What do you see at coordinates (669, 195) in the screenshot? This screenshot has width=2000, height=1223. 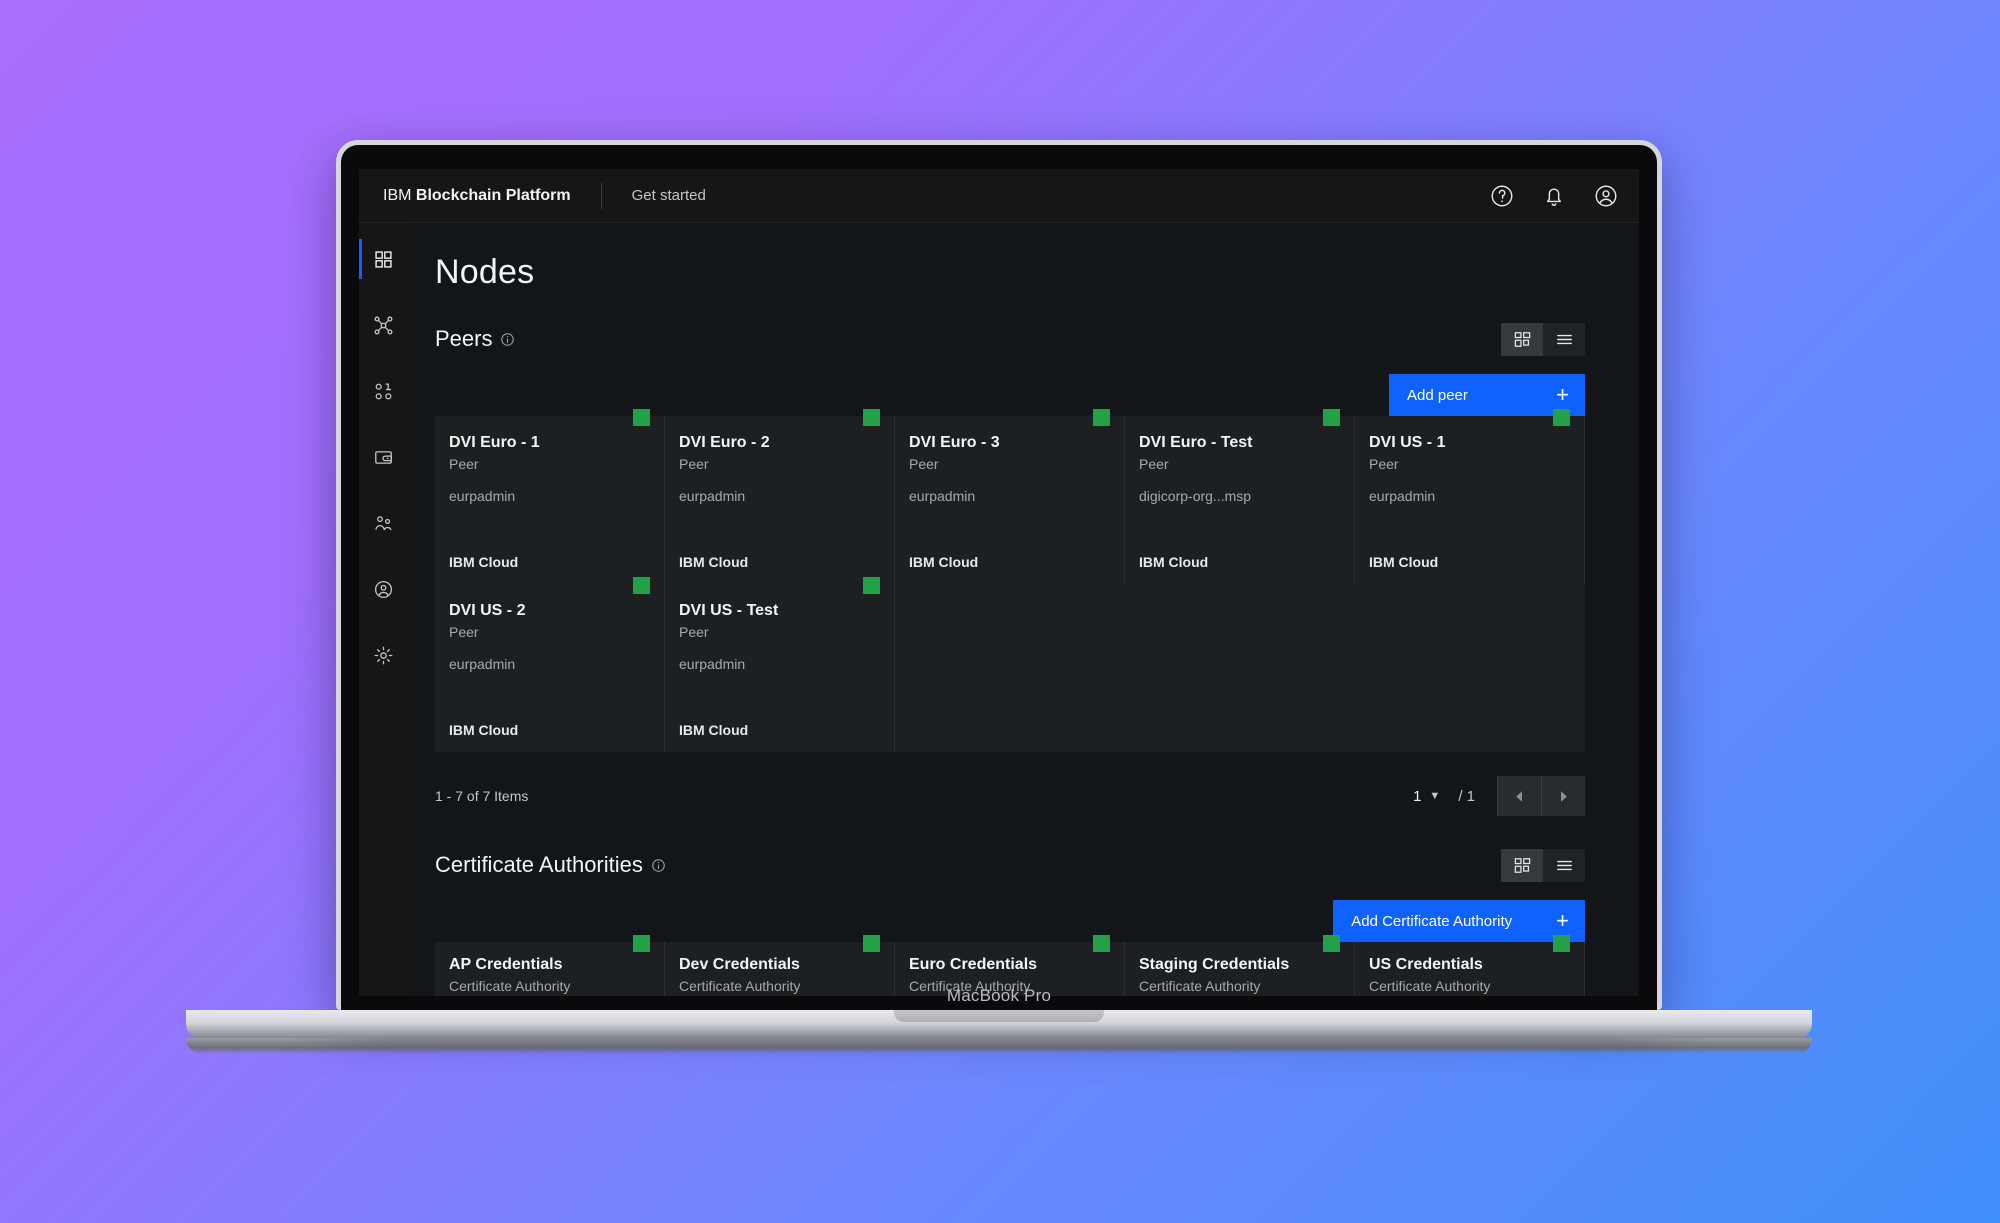 I see `get-started-link: Get started` at bounding box center [669, 195].